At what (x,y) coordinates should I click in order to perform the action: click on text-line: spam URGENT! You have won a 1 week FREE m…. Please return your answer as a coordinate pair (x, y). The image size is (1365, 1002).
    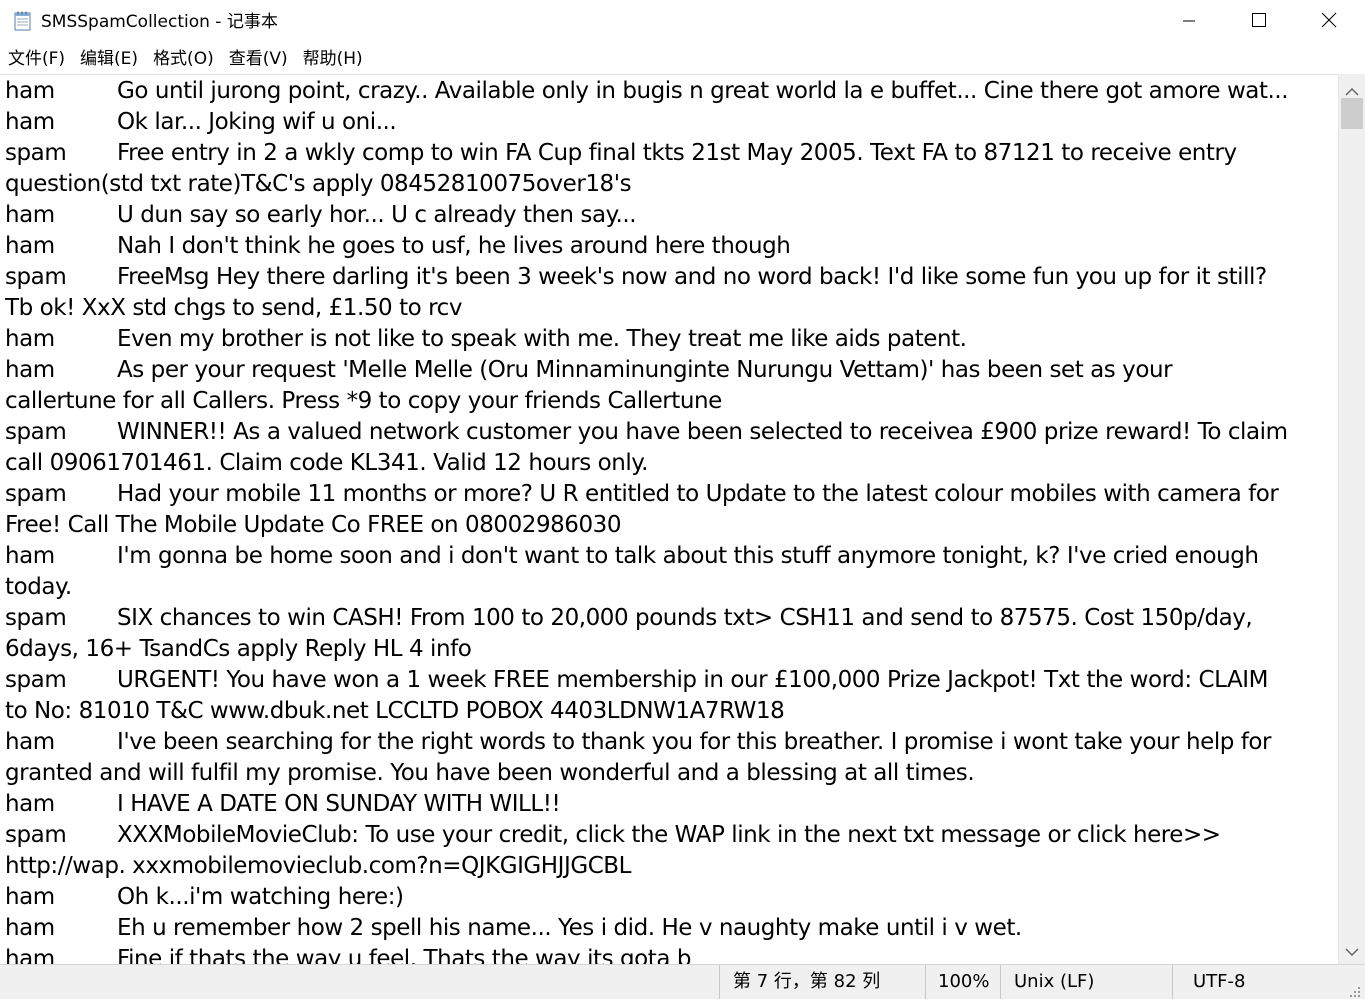
    Looking at the image, I should click on (670, 680).